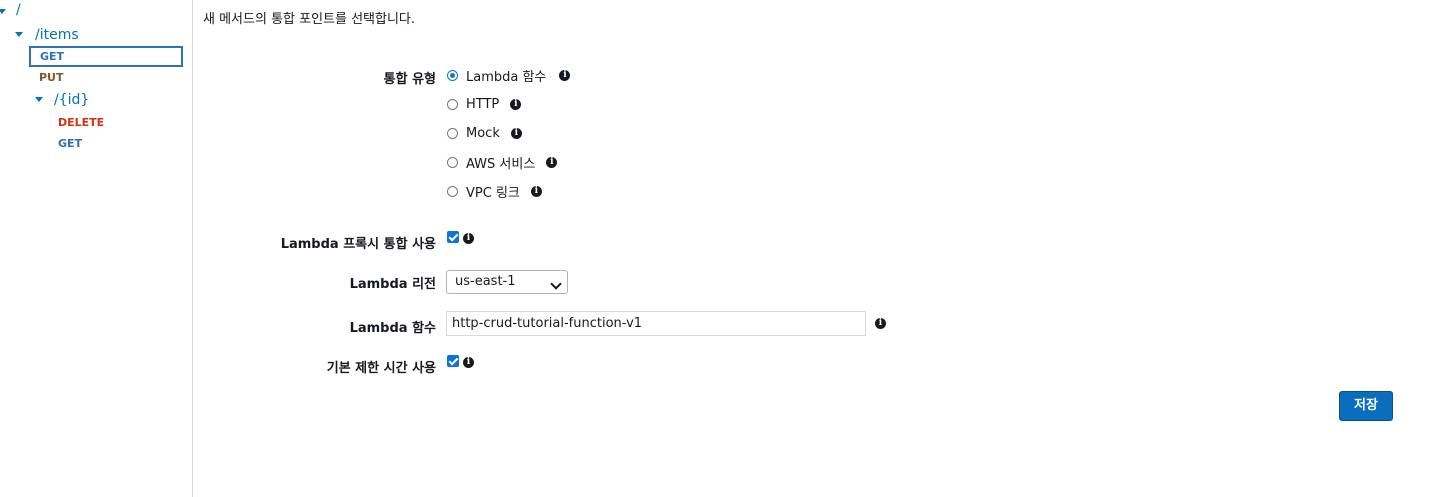 This screenshot has height=497, width=1434. What do you see at coordinates (70, 144) in the screenshot?
I see `tree-id-get: GET` at bounding box center [70, 144].